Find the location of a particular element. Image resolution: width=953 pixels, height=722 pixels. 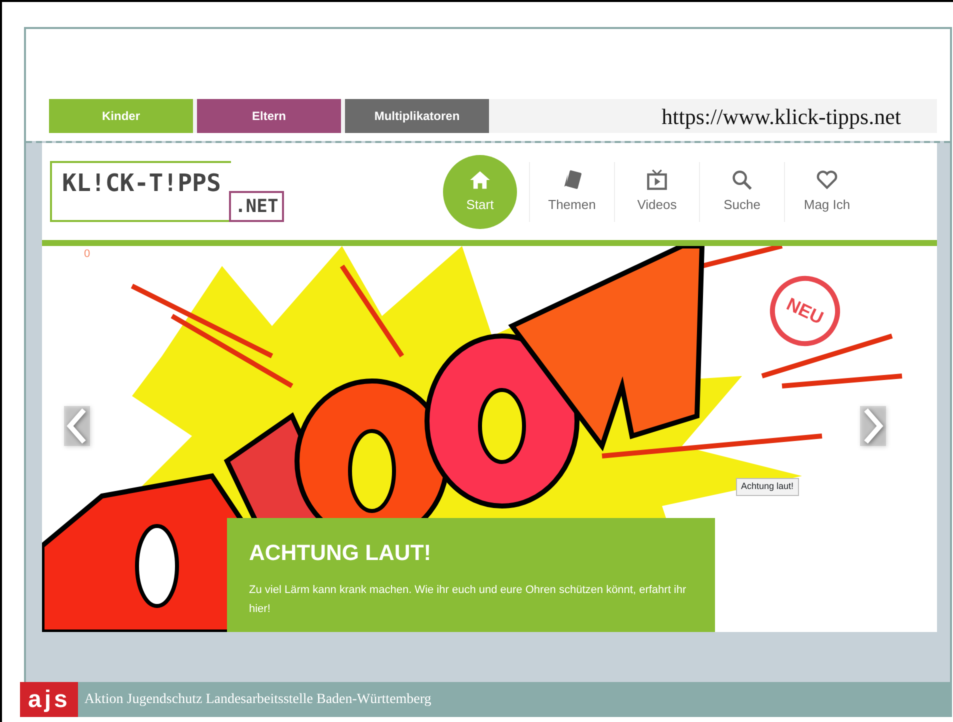

ajs-logo: ajs is located at coordinates (49, 699).